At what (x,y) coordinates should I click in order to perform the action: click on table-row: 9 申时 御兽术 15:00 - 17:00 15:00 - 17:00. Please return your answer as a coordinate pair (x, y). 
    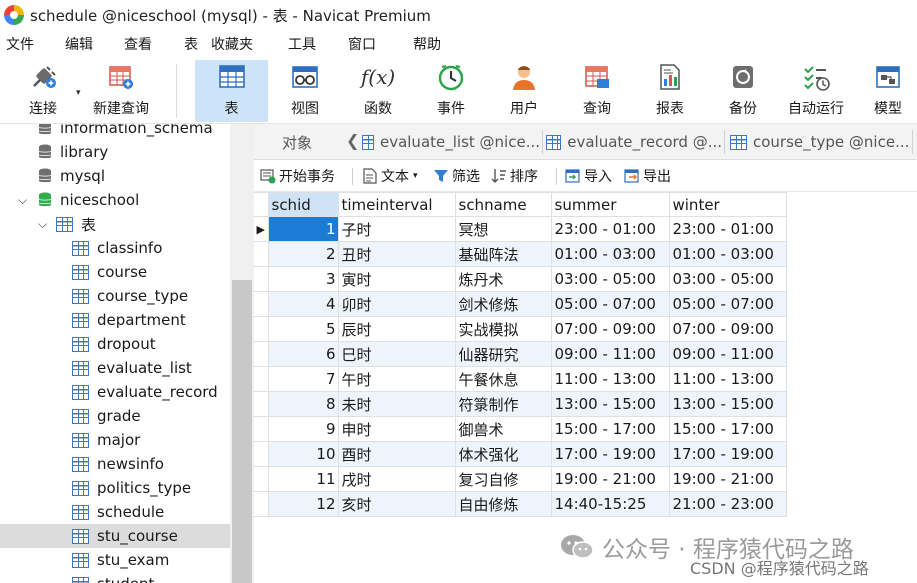
    Looking at the image, I should click on (520, 429).